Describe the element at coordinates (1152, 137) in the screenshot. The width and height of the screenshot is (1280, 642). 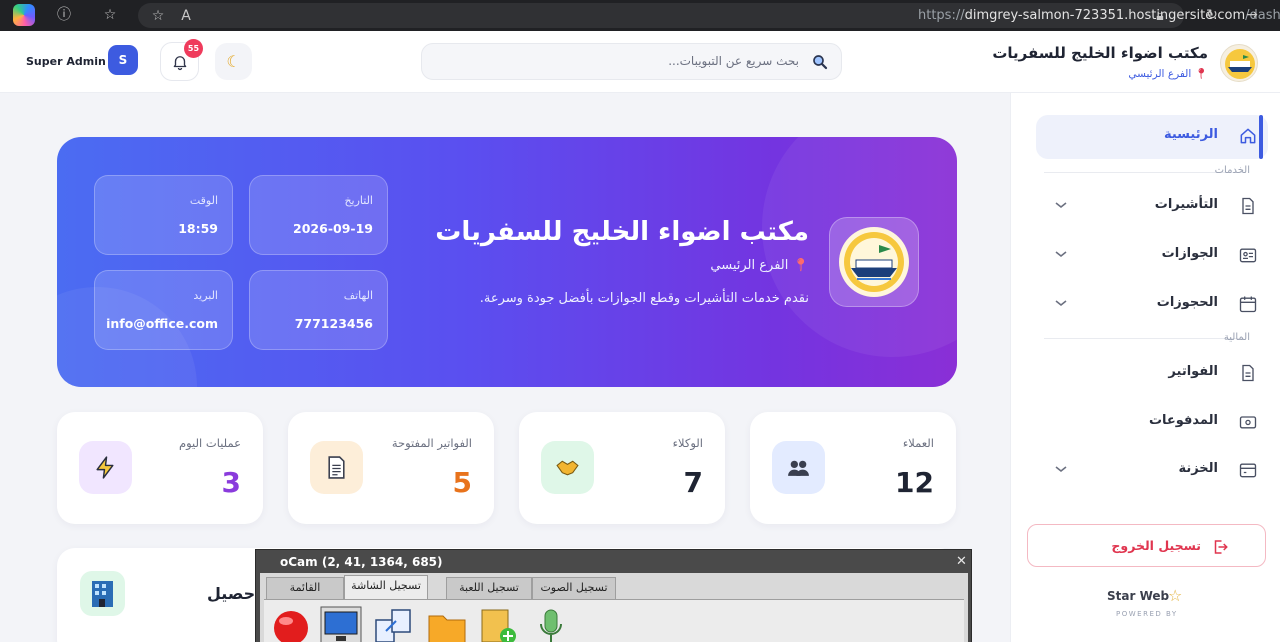
I see `sidebar-item-home-content: الرئيسية` at that location.